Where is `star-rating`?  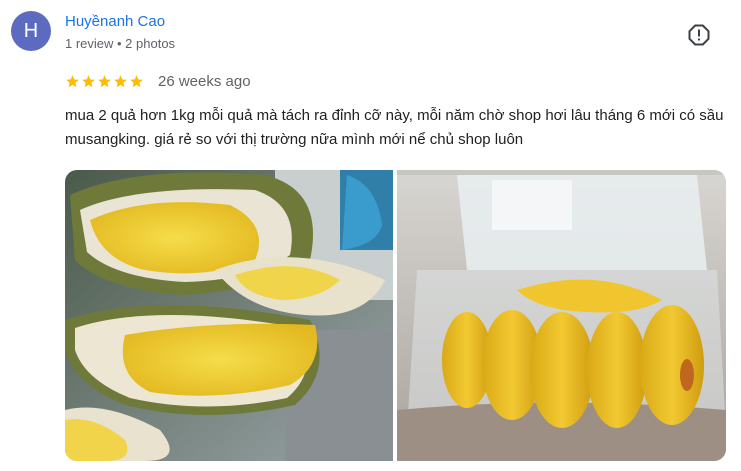 star-rating is located at coordinates (104, 81).